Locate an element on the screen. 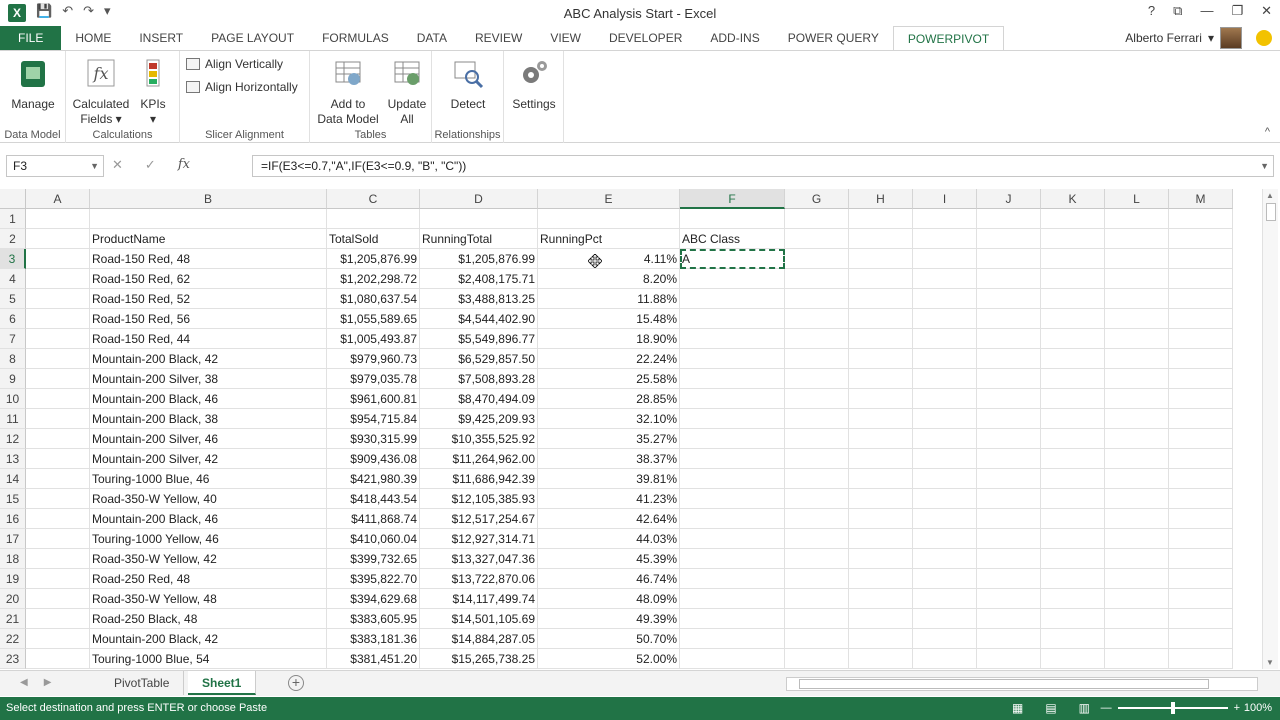 The height and width of the screenshot is (720, 1280). row-header: 6 is located at coordinates (13, 319).